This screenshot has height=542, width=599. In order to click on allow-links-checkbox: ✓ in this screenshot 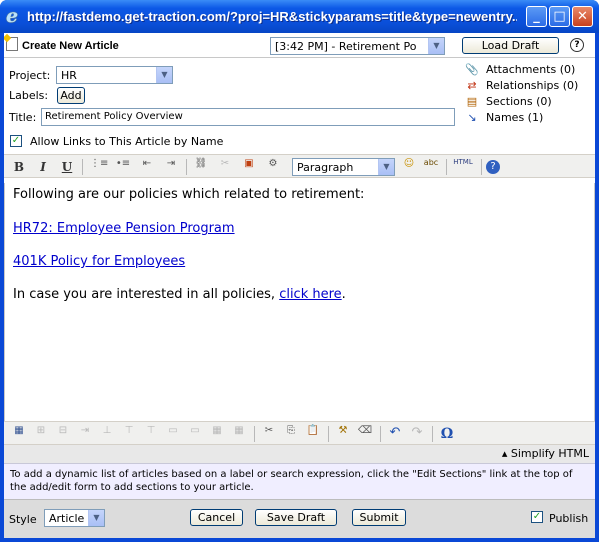, I will do `click(16, 141)`.